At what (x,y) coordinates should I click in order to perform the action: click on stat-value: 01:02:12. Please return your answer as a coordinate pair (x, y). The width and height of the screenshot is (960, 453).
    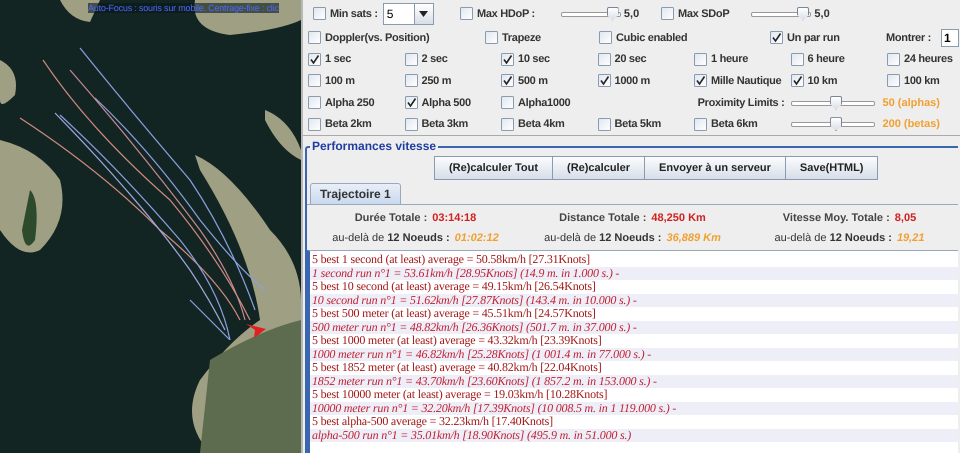
    Looking at the image, I should click on (476, 238).